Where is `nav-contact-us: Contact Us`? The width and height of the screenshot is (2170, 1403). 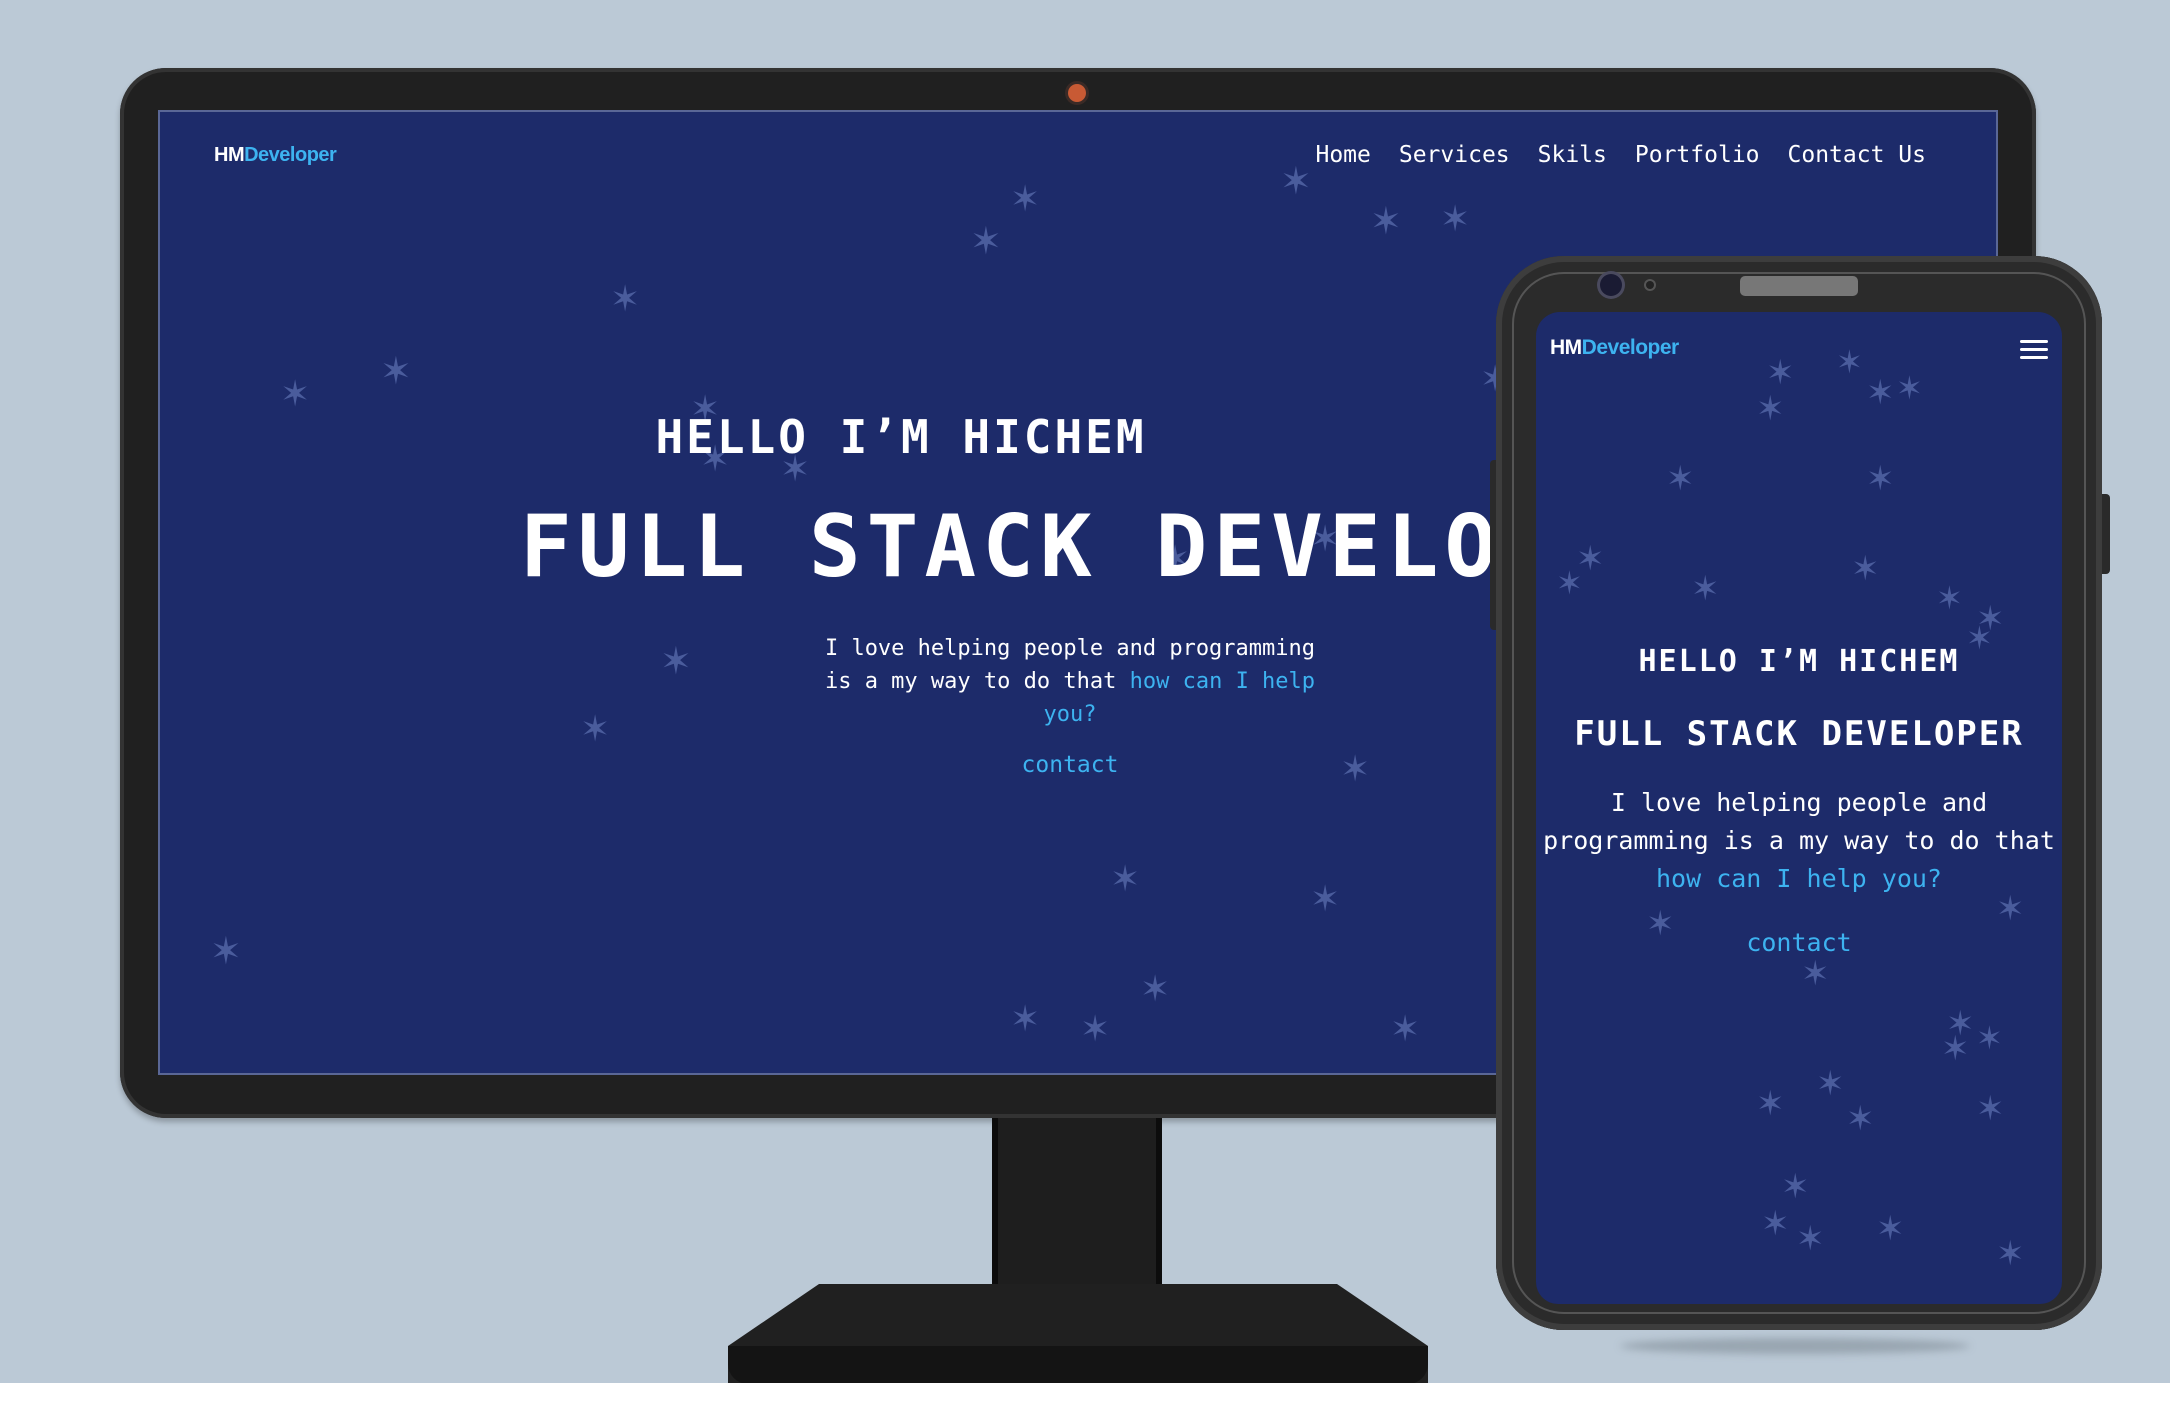
nav-contact-us: Contact Us is located at coordinates (1857, 155).